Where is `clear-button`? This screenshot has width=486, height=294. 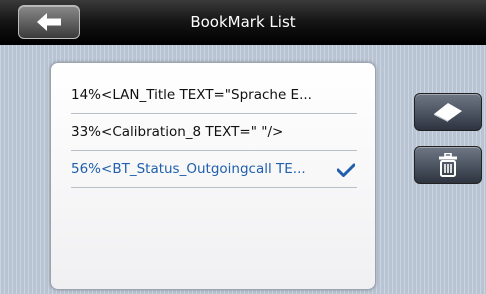 clear-button is located at coordinates (448, 112).